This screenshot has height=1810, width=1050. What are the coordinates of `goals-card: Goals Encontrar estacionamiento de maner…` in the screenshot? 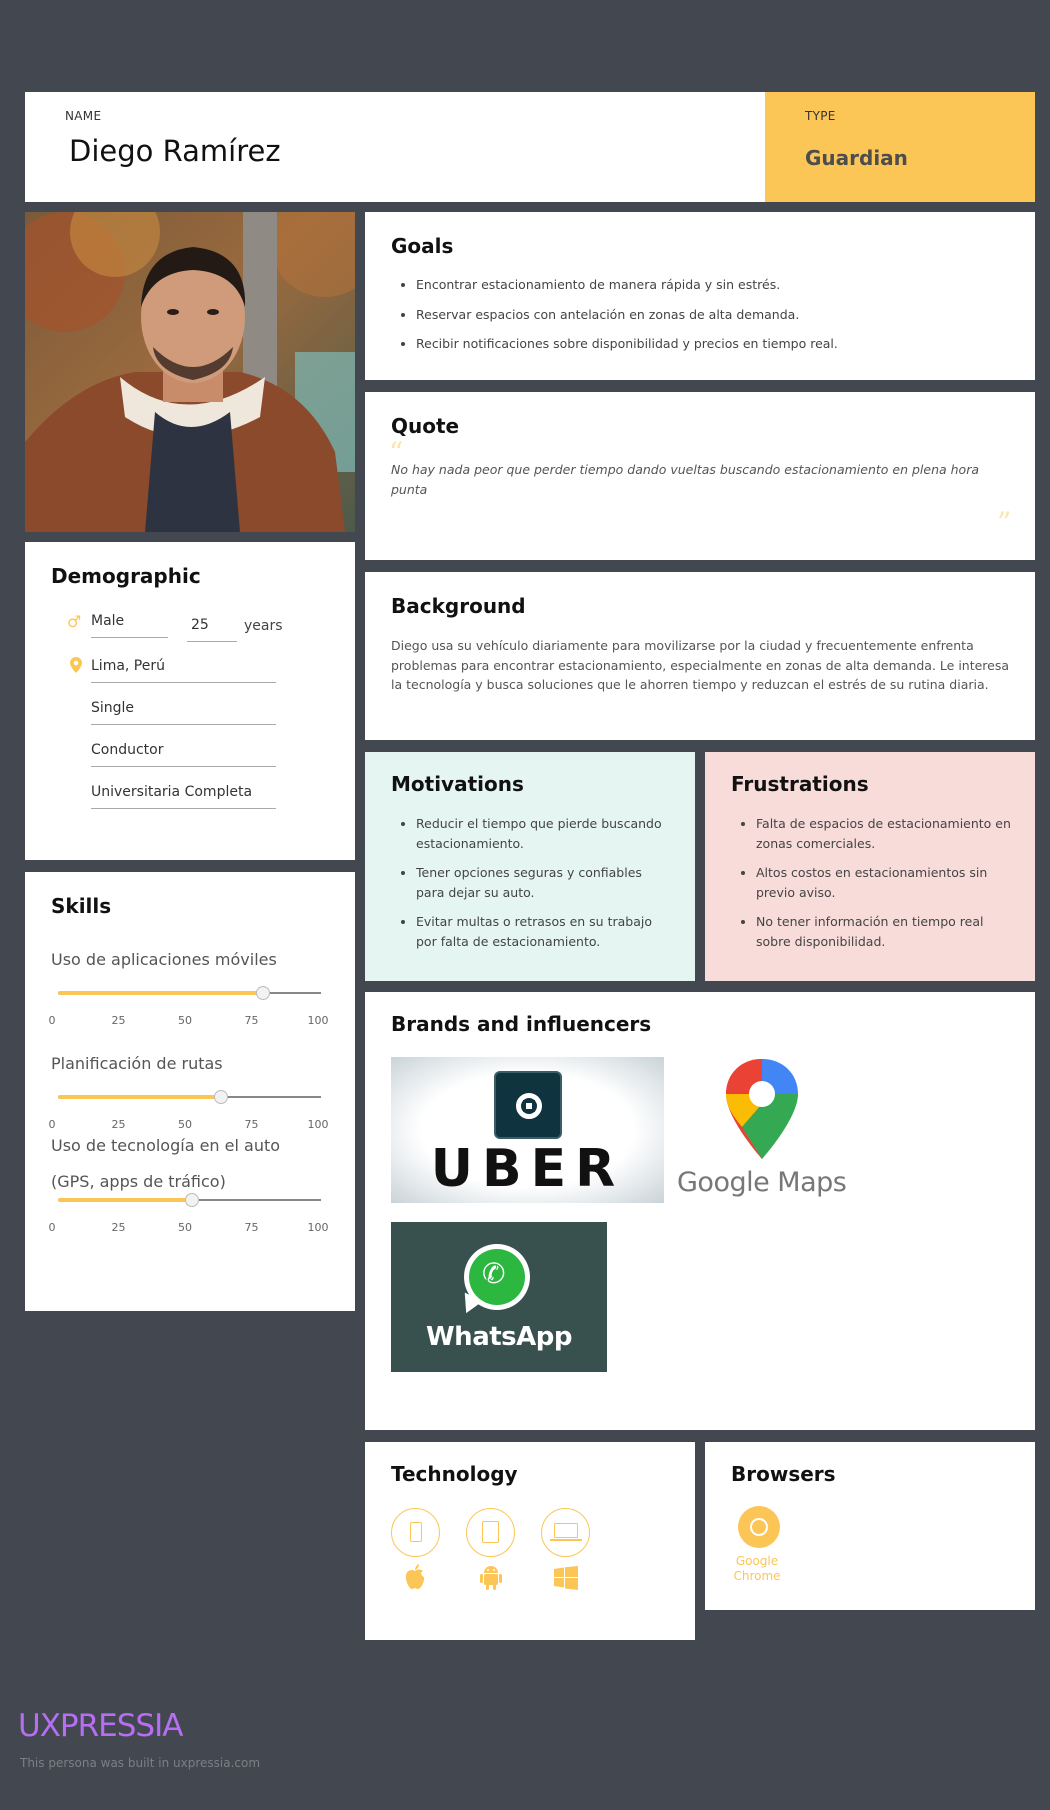 It's located at (700, 296).